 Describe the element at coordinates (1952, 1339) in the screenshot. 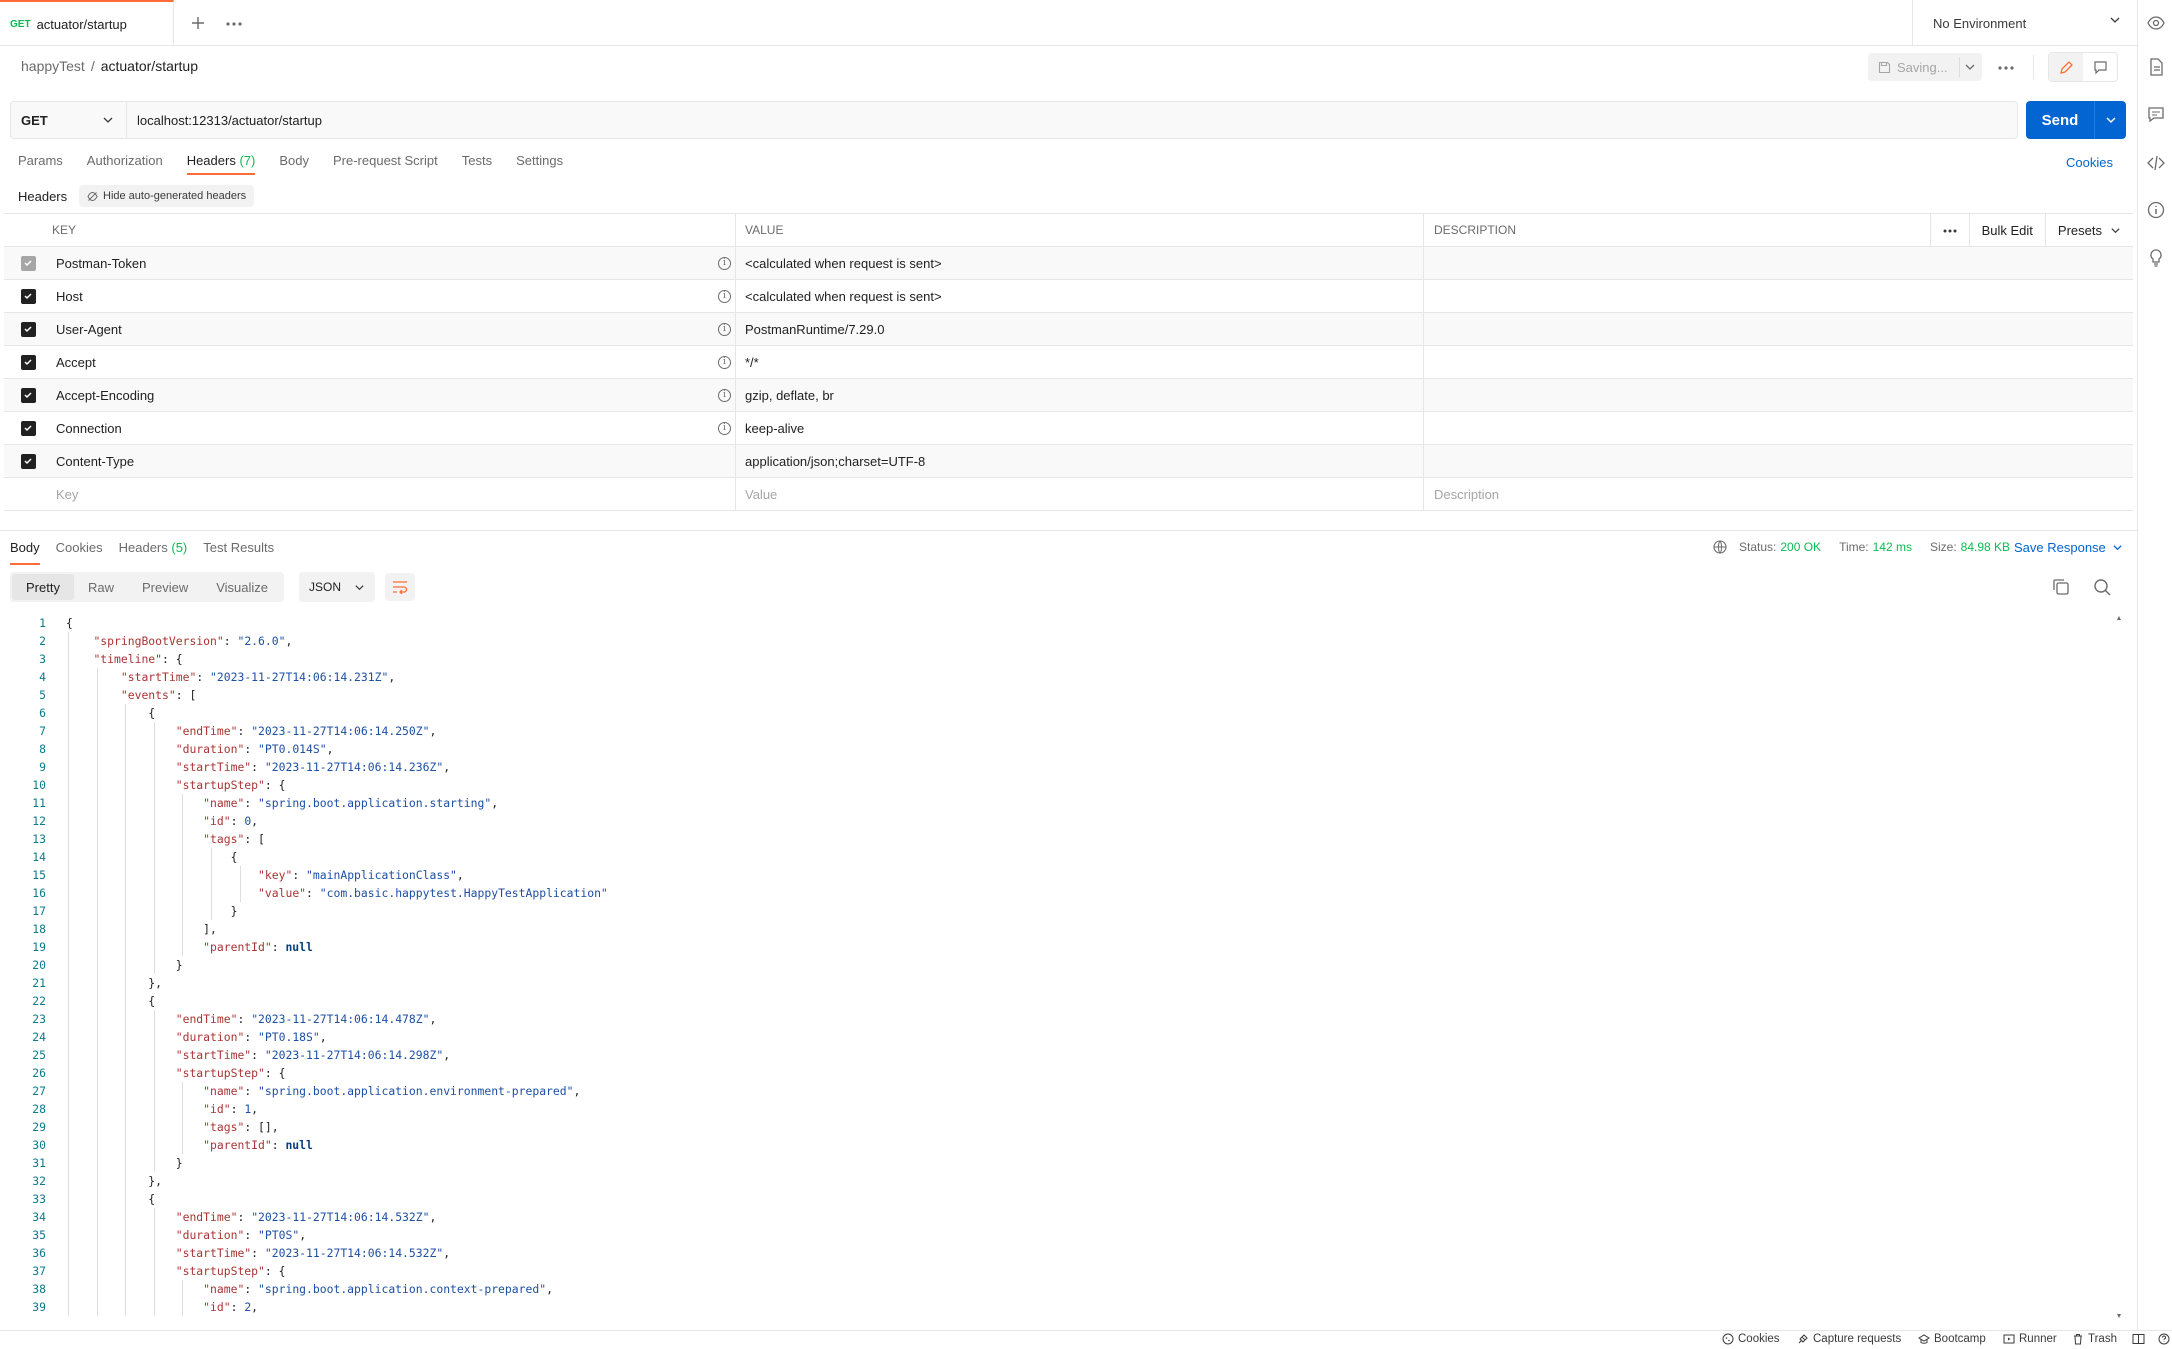

I see `status-bootcamp: Bootcamp` at that location.